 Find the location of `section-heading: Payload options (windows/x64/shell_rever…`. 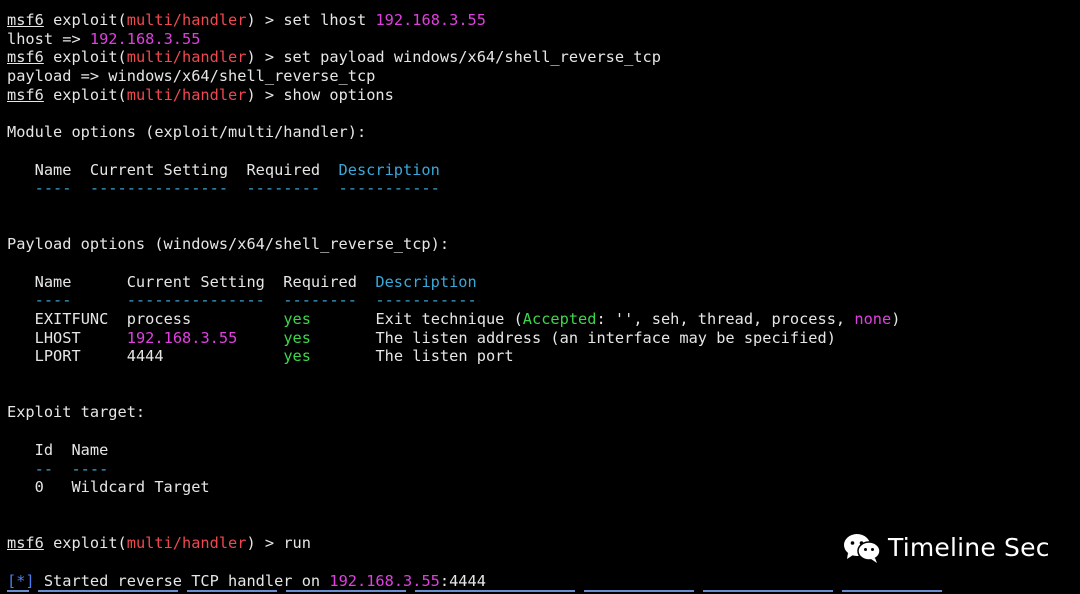

section-heading: Payload options (windows/x64/shell_rever… is located at coordinates (228, 244).